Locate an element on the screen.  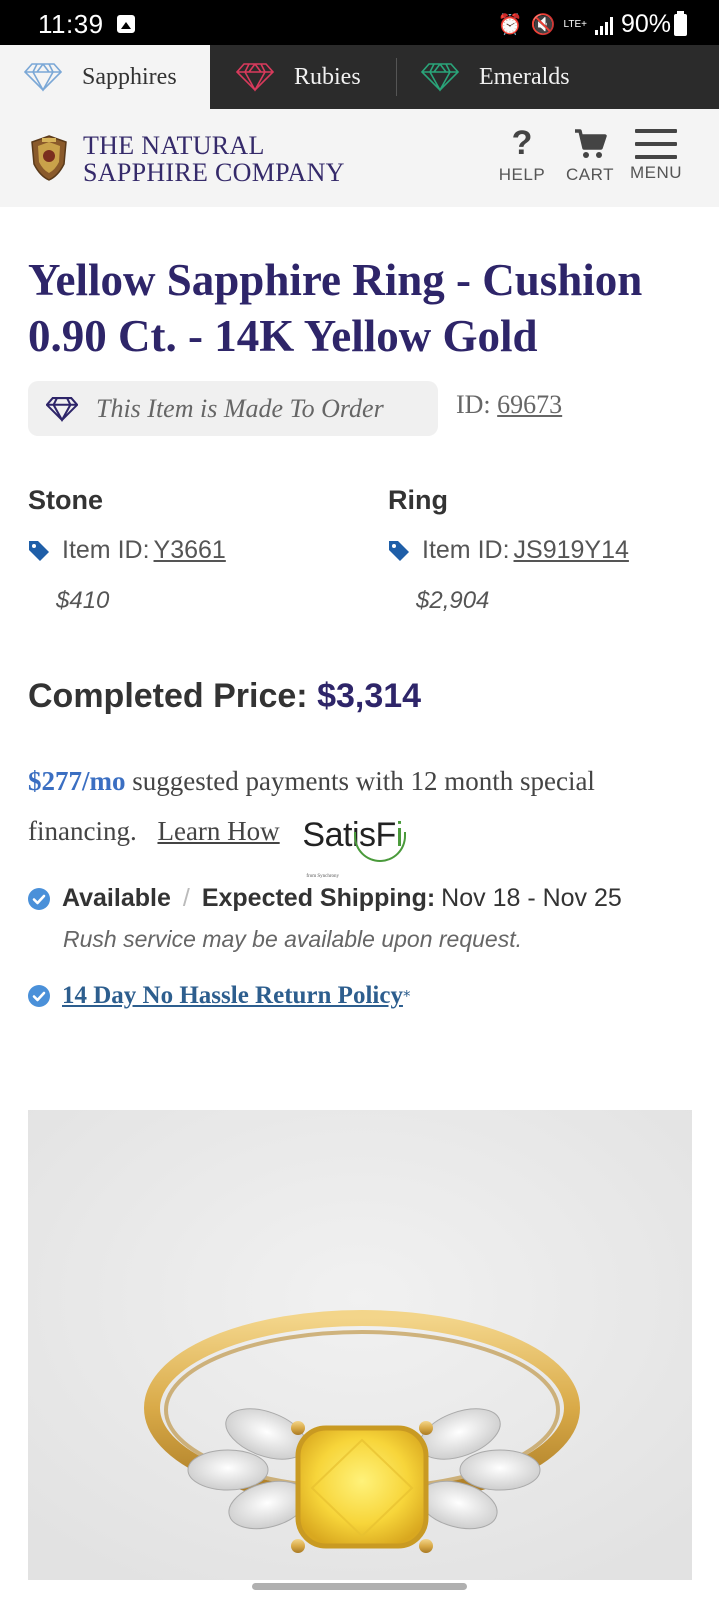
stone-item-id-row: Item ID: Y3661 is located at coordinates (188, 550).